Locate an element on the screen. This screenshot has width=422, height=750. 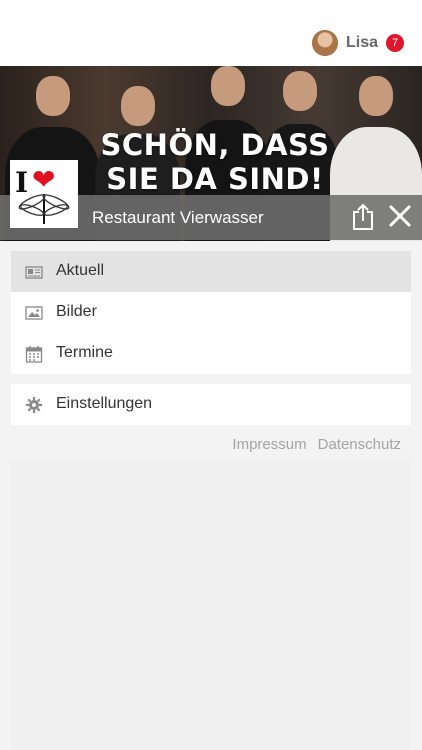
gear-icon is located at coordinates (34, 405).